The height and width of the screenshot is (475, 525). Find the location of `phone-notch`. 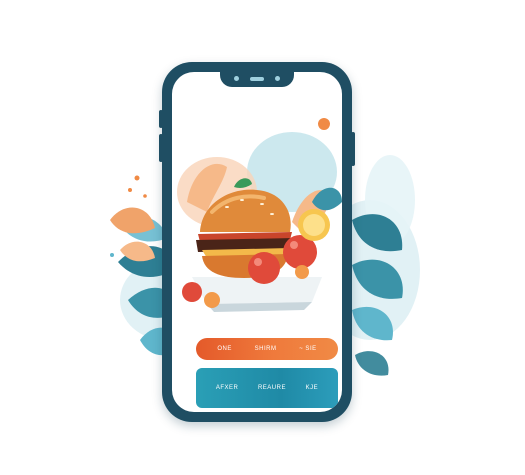

phone-notch is located at coordinates (257, 79).